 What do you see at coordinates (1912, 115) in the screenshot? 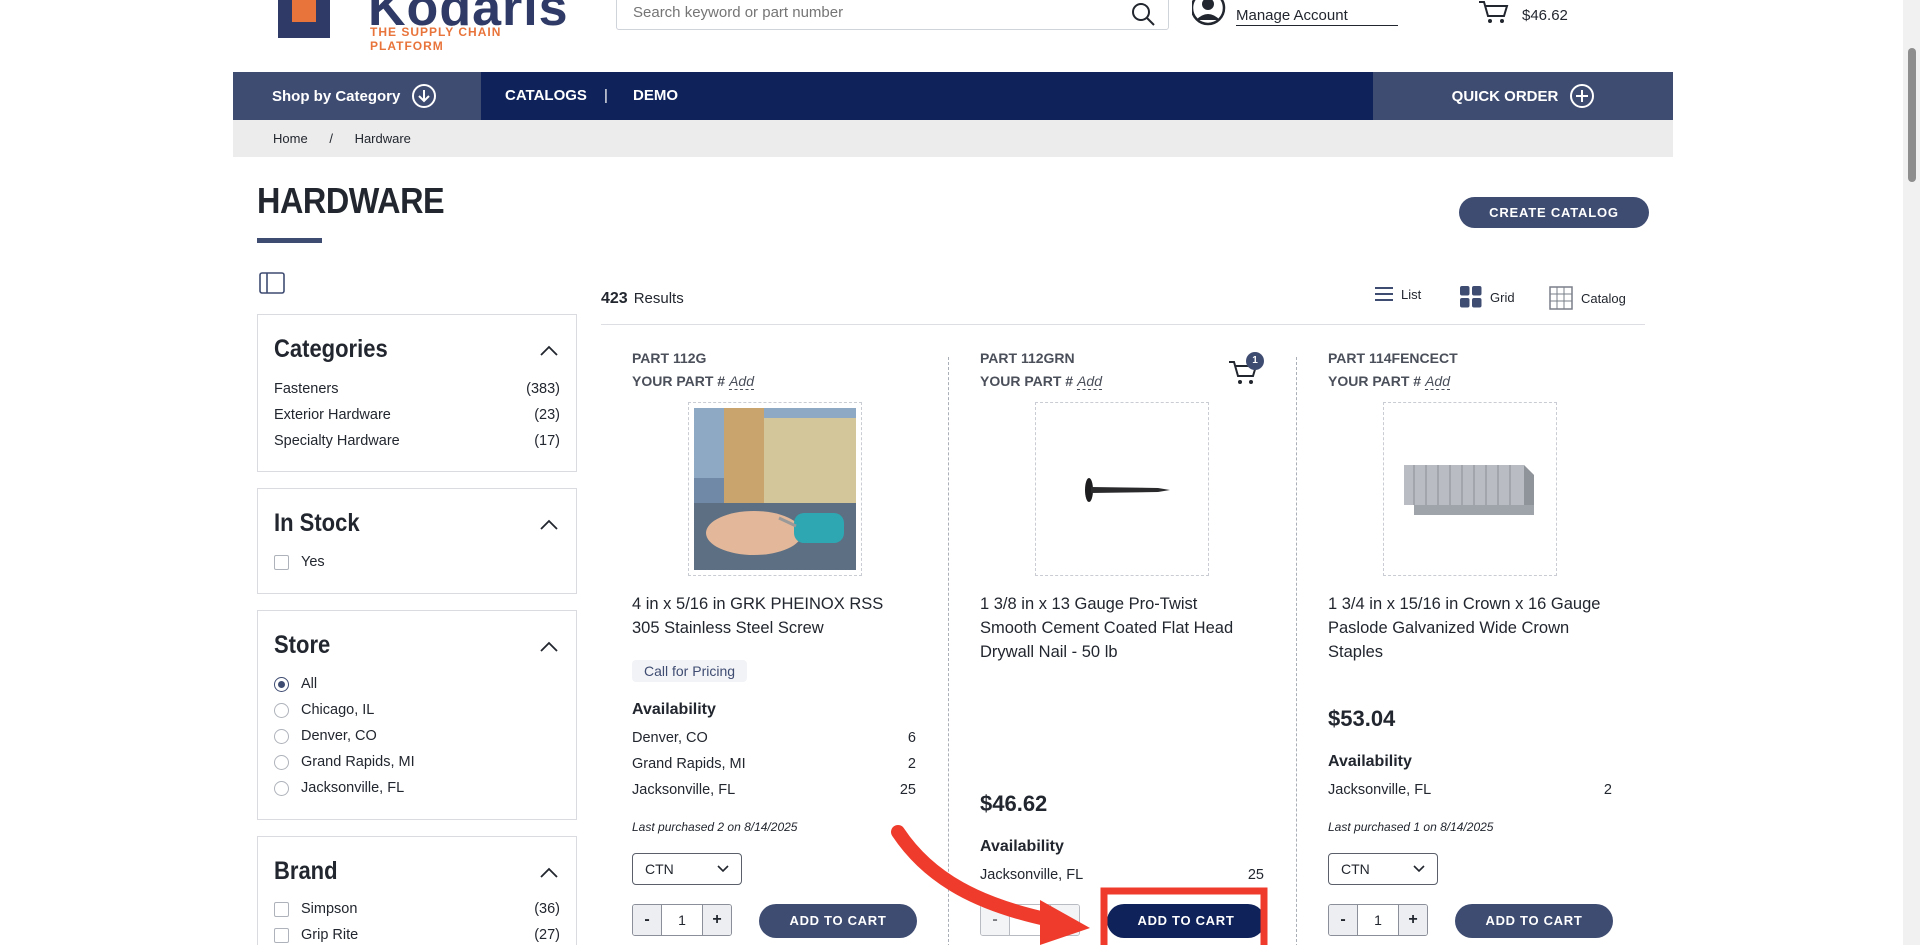
I see `scrollbar-thumb` at bounding box center [1912, 115].